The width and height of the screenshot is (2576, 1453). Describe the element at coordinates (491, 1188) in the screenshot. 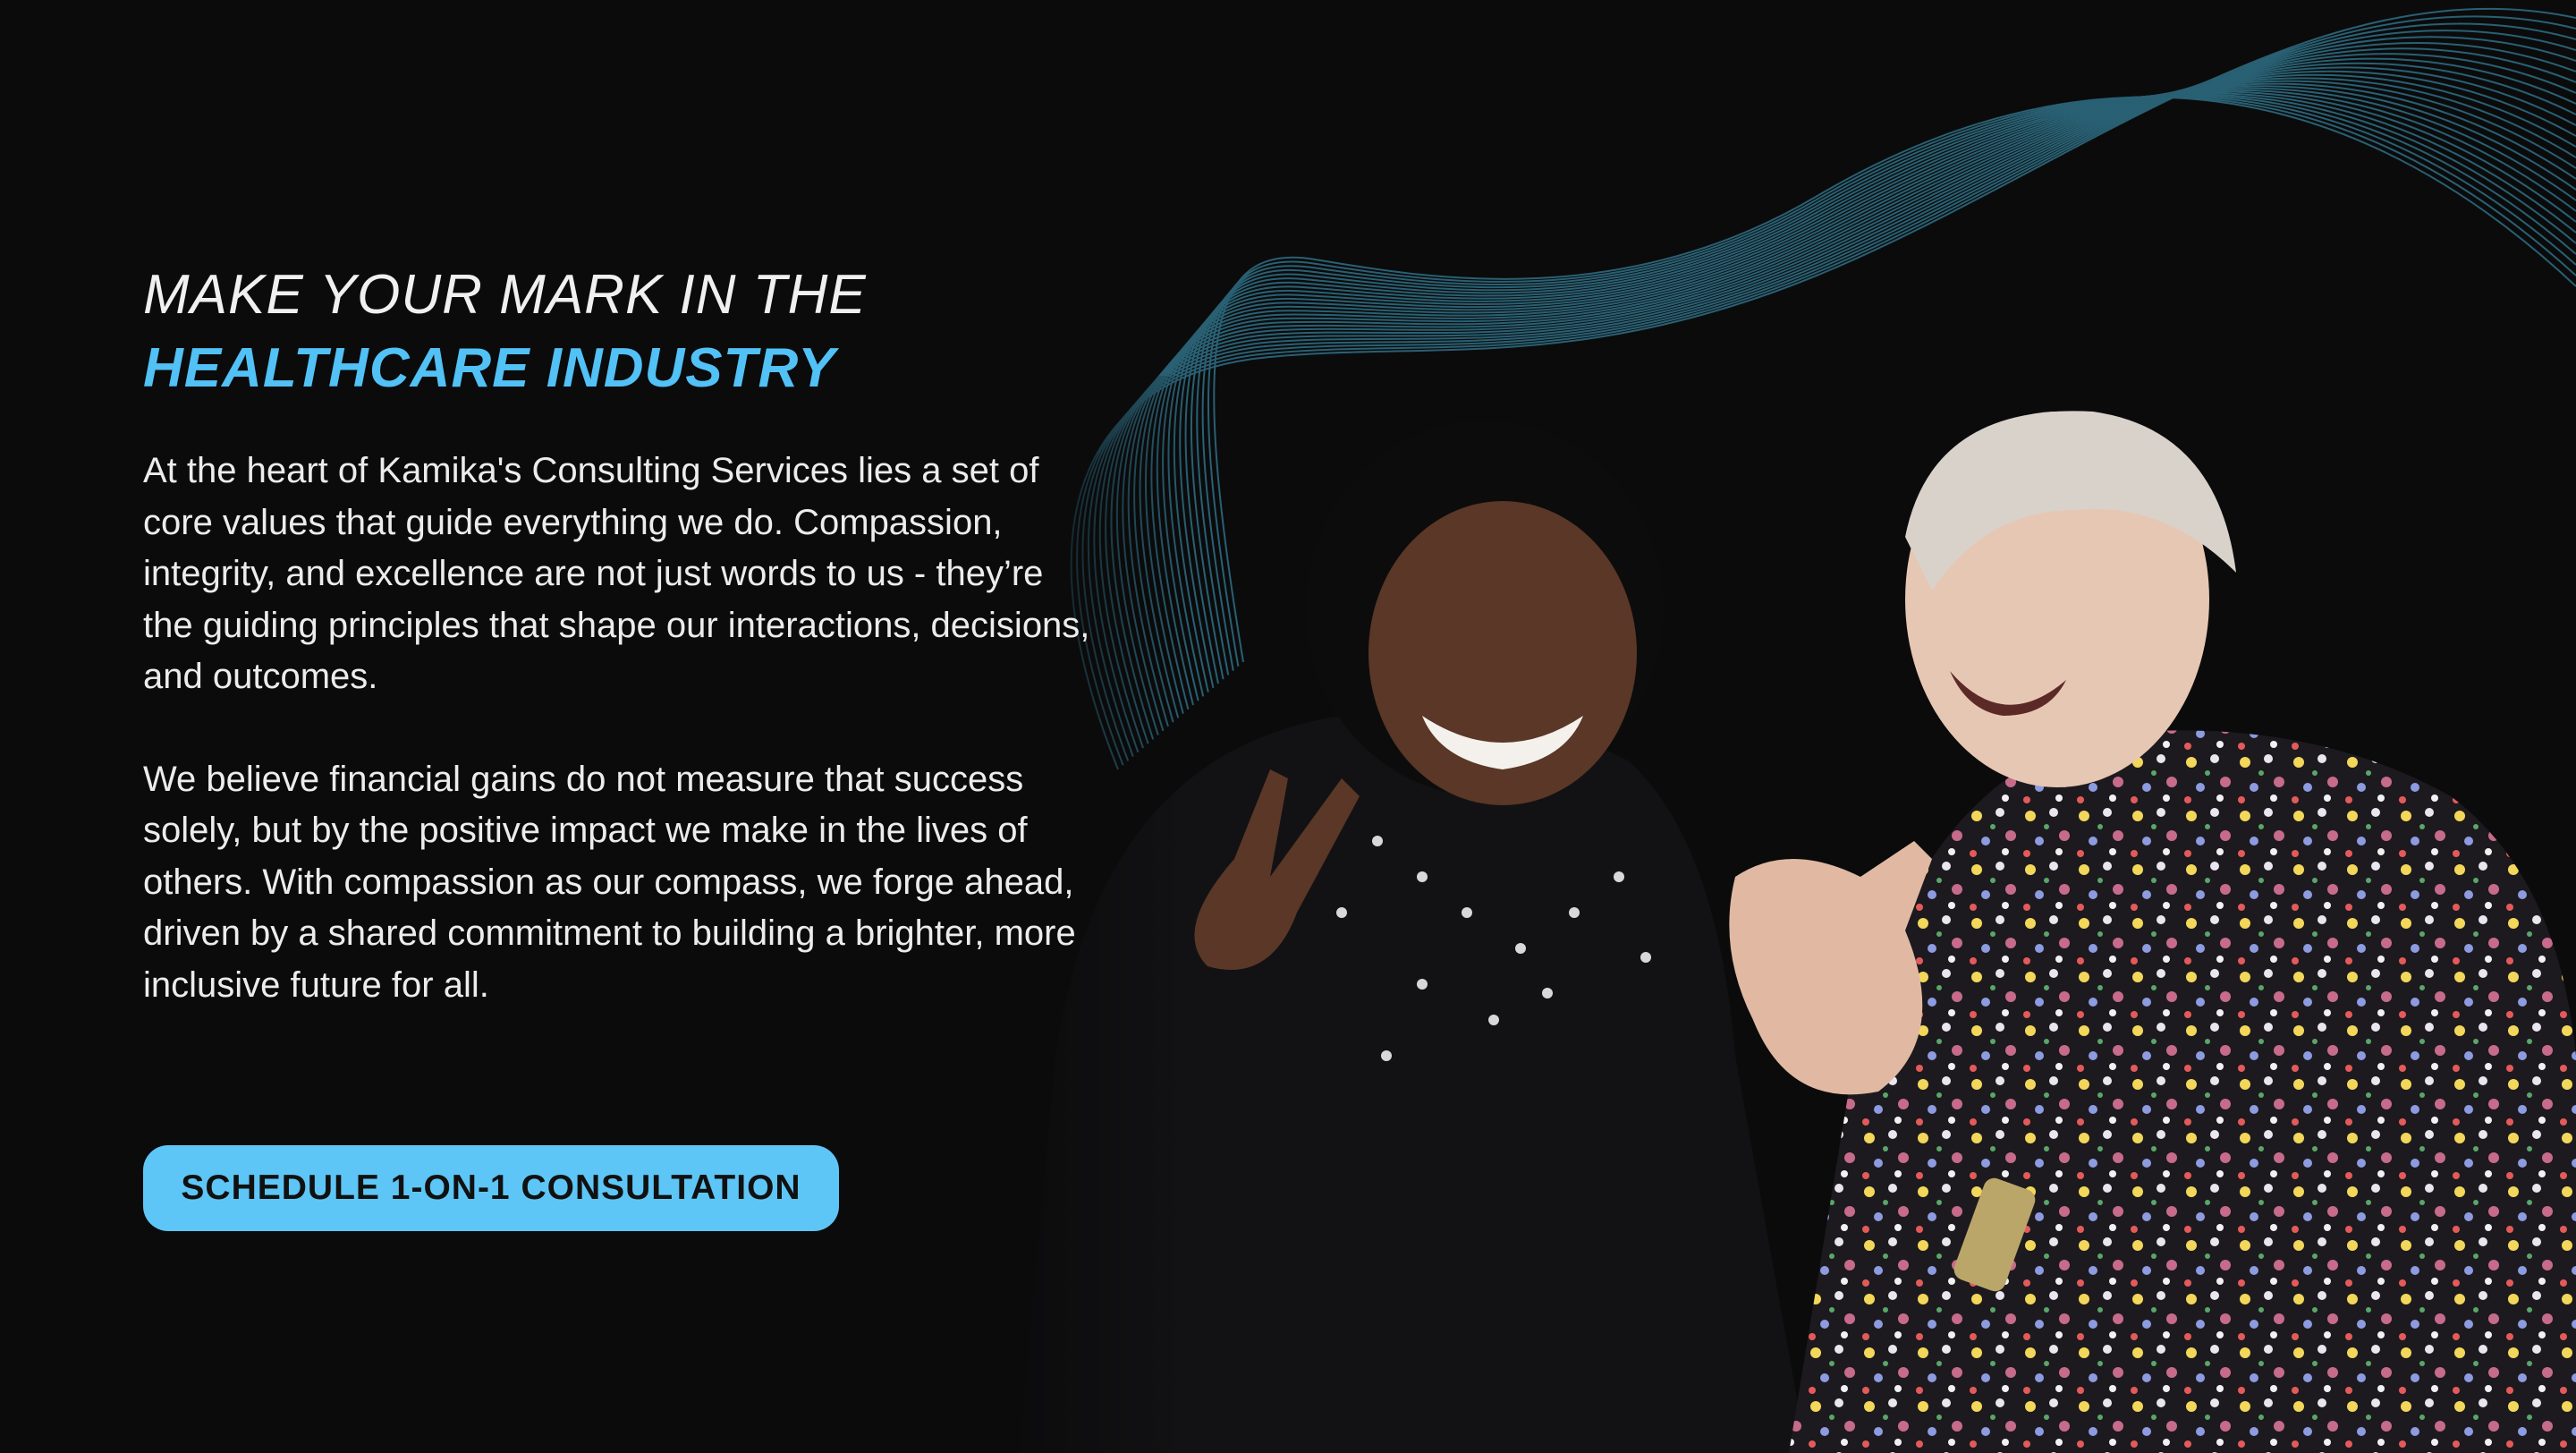

I see `schedule-consultation-button: SCHEDULE 1-ON-1 CONSULTATION` at that location.